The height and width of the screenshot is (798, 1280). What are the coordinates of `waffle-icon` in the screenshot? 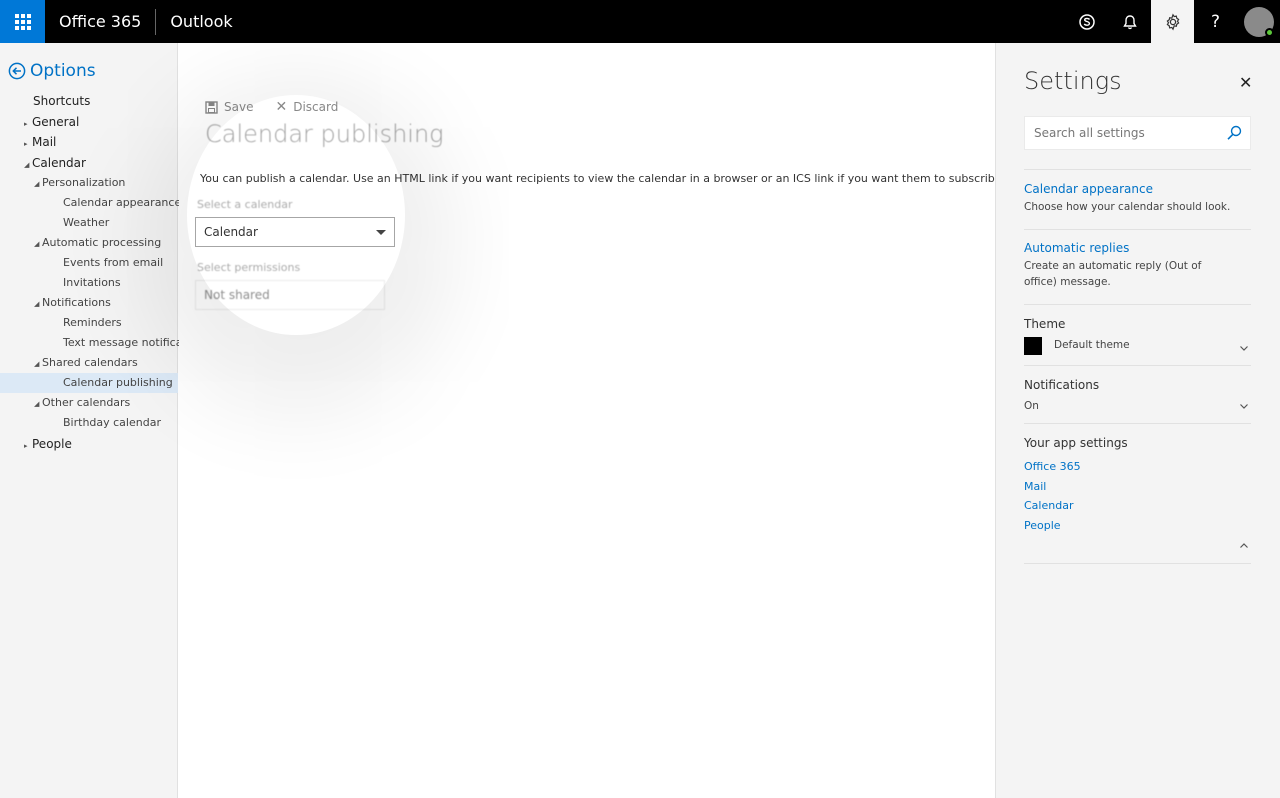 It's located at (22, 21).